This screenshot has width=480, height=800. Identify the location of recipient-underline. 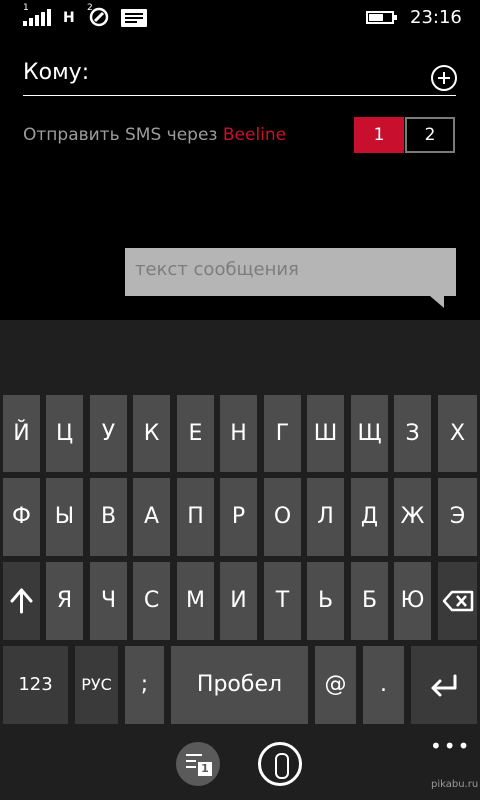
(239, 95).